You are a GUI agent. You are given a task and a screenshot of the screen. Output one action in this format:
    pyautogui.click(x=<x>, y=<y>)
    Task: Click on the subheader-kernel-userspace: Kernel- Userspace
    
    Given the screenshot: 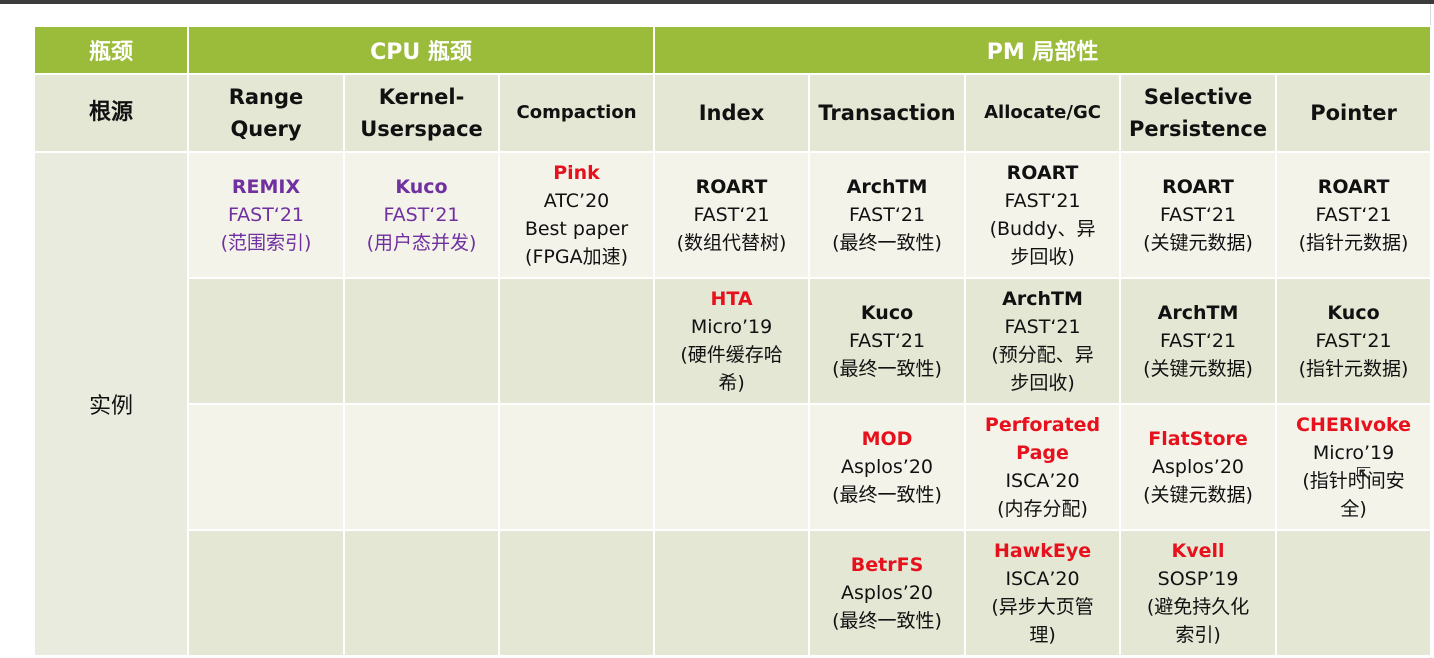 What is the action you would take?
    pyautogui.click(x=421, y=113)
    